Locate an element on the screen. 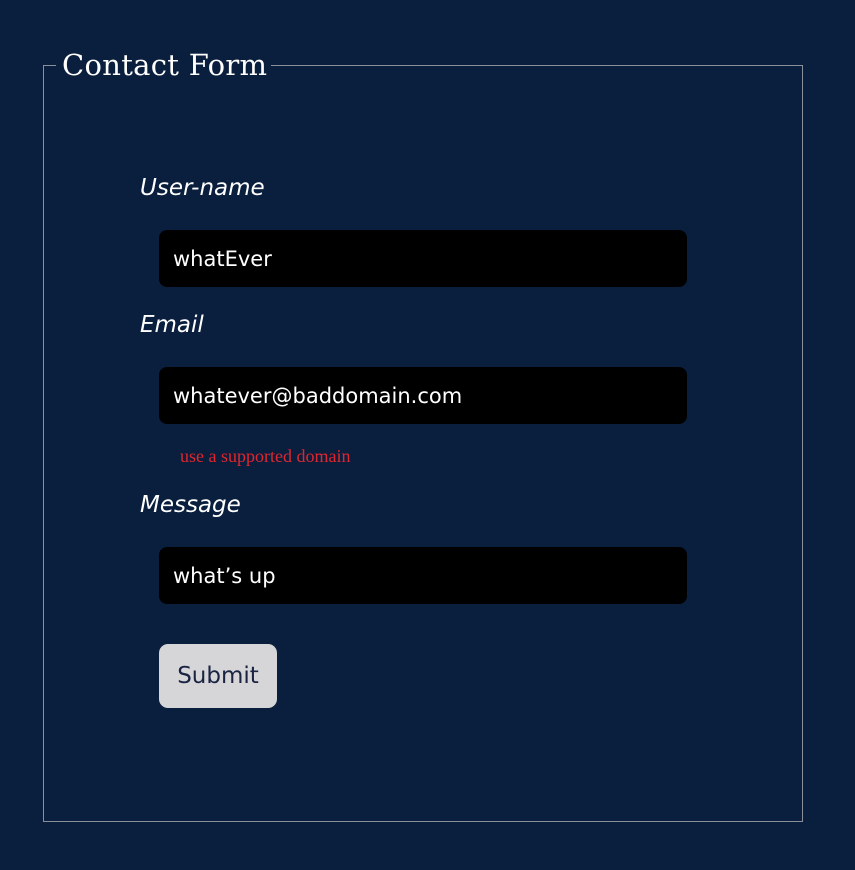 This screenshot has width=855, height=870. form-title: Contact Form is located at coordinates (165, 65).